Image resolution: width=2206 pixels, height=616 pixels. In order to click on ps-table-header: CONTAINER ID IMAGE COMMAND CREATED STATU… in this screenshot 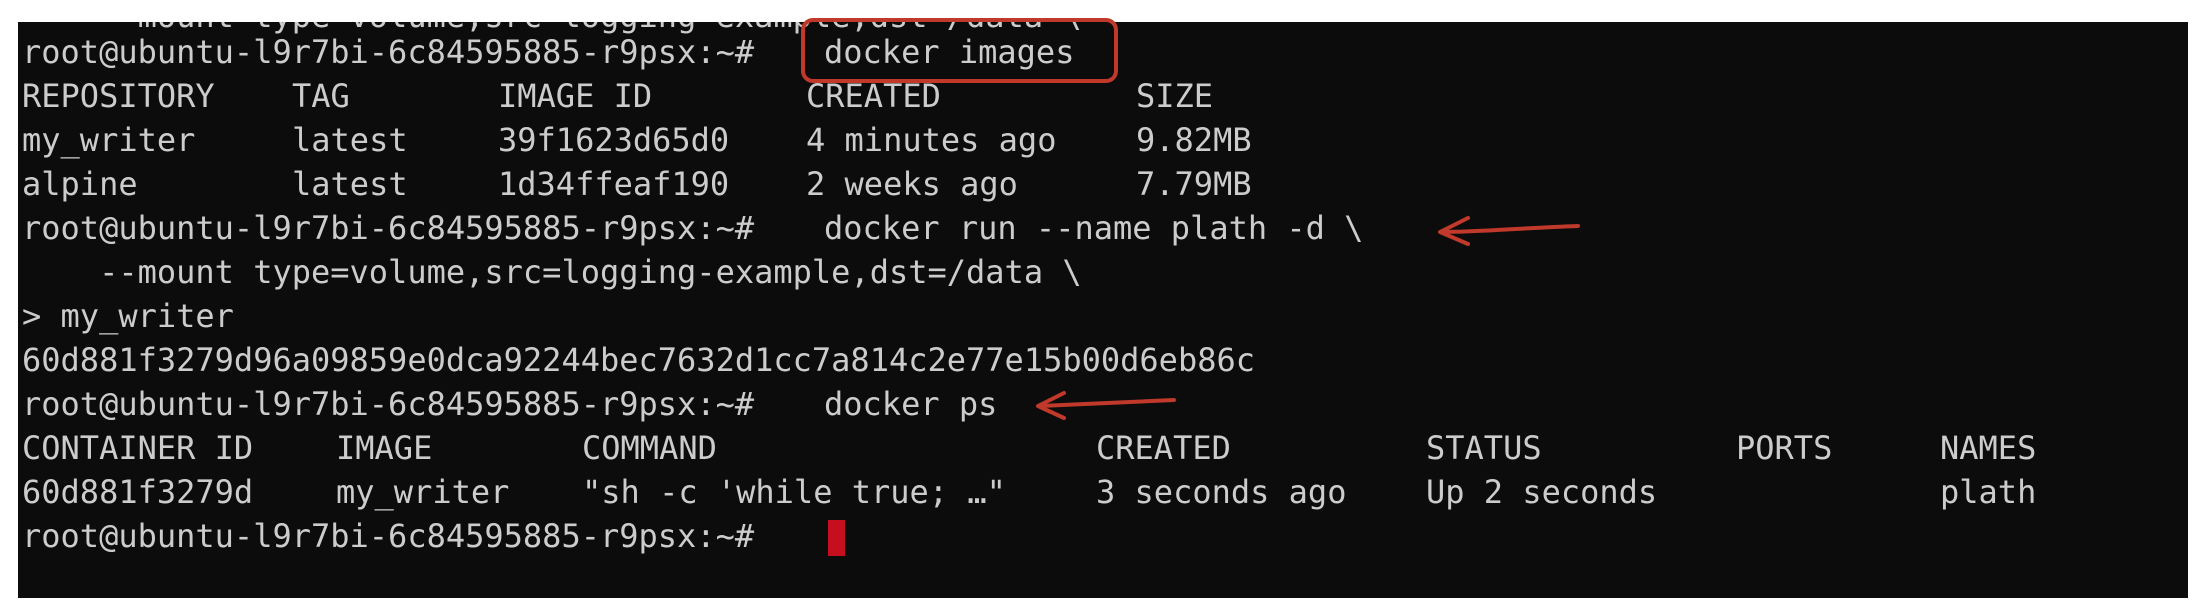, I will do `click(1029, 448)`.